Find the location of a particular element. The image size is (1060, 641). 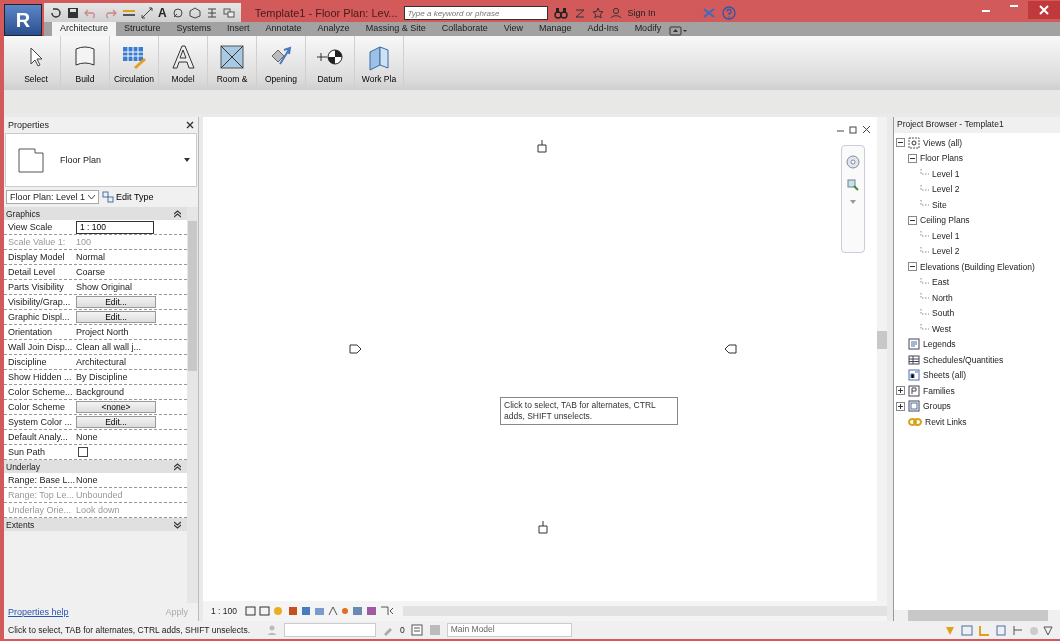

tag-icon is located at coordinates (177, 13).